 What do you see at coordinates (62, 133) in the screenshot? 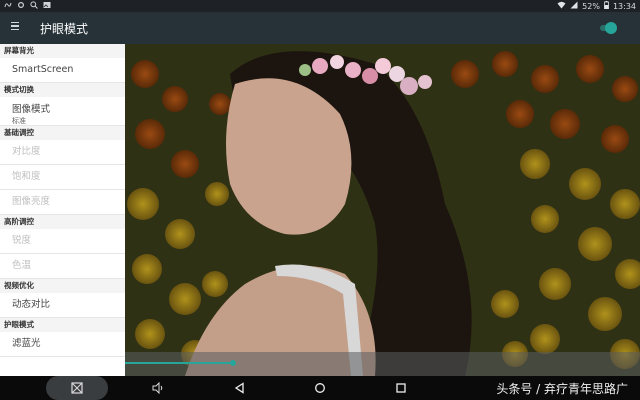
I see `section-header-basic: 基础调控` at bounding box center [62, 133].